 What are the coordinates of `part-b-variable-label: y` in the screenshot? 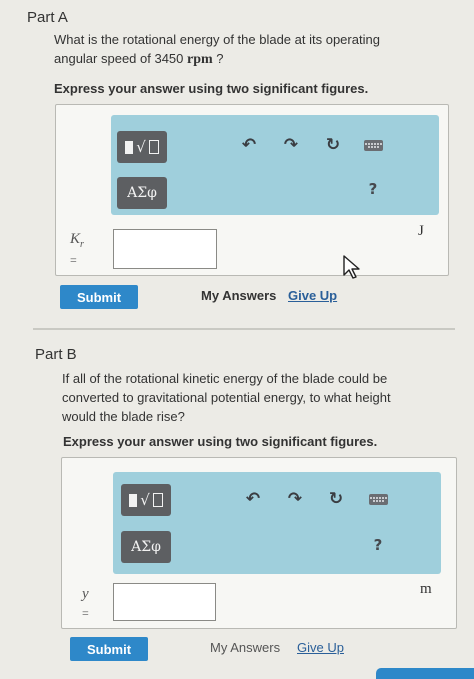 It's located at (85, 594).